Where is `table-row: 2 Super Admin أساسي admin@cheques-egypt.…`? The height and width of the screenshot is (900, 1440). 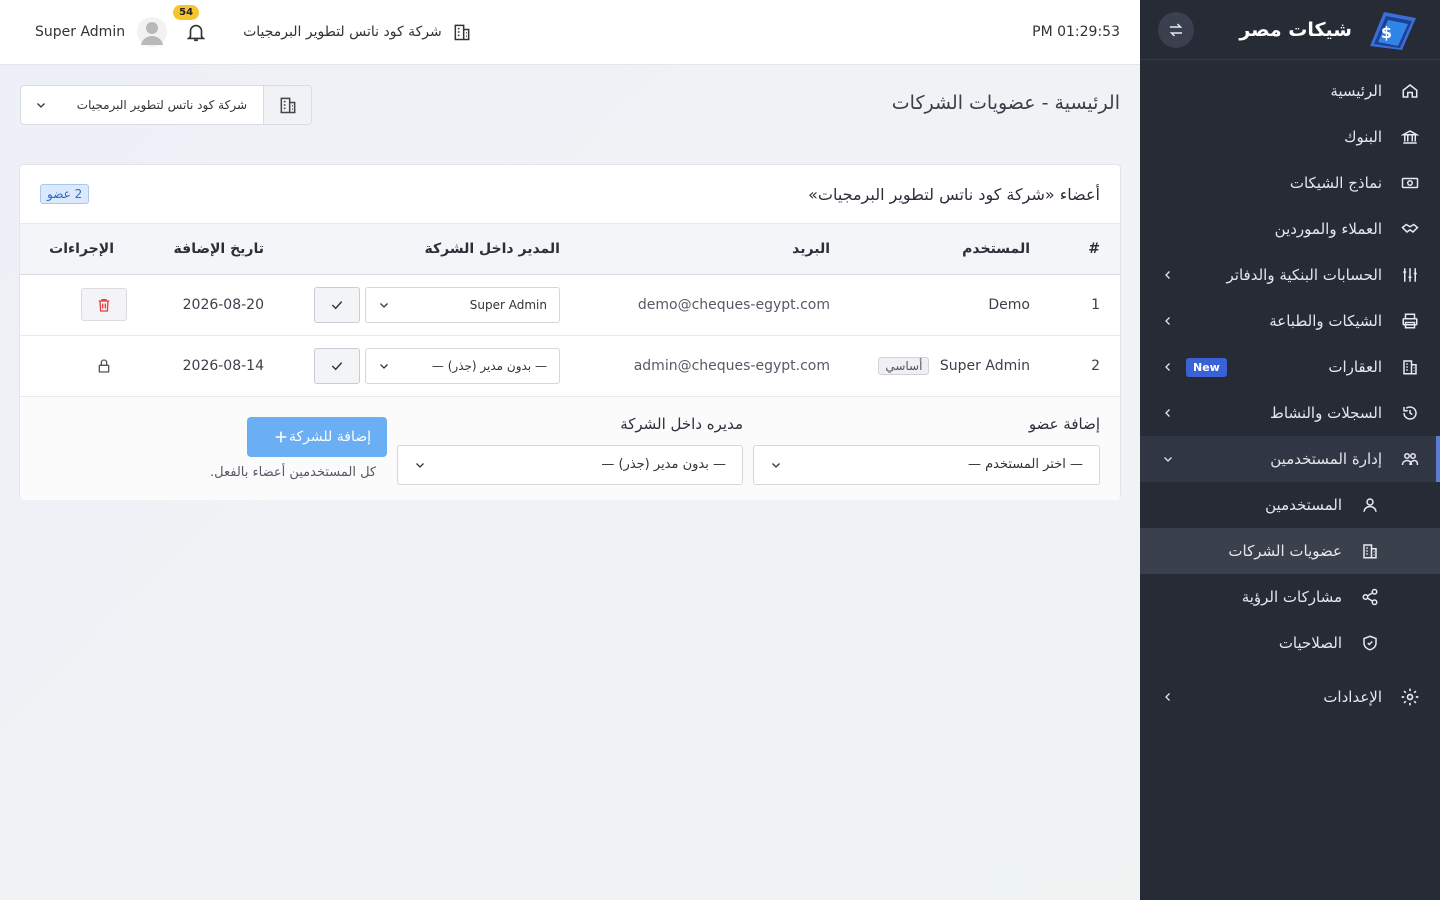 table-row: 2 Super Admin أساسي admin@cheques-egypt.… is located at coordinates (570, 365).